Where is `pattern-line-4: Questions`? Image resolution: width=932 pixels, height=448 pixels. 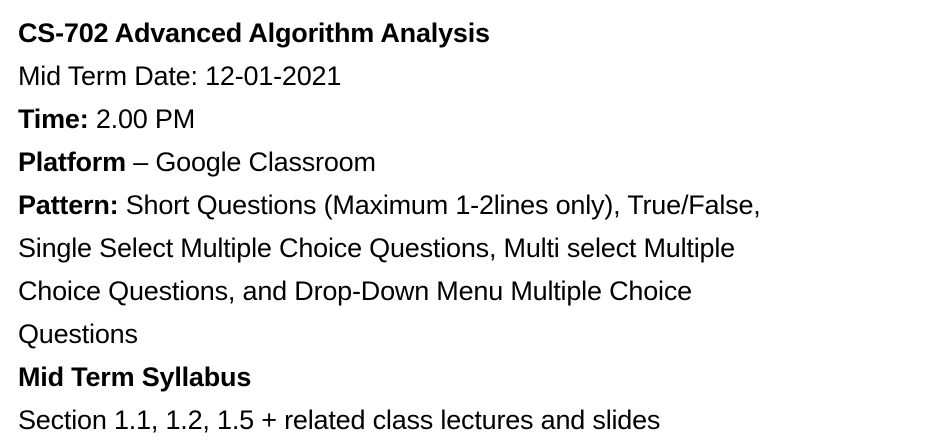
pattern-line-4: Questions is located at coordinates (78, 334).